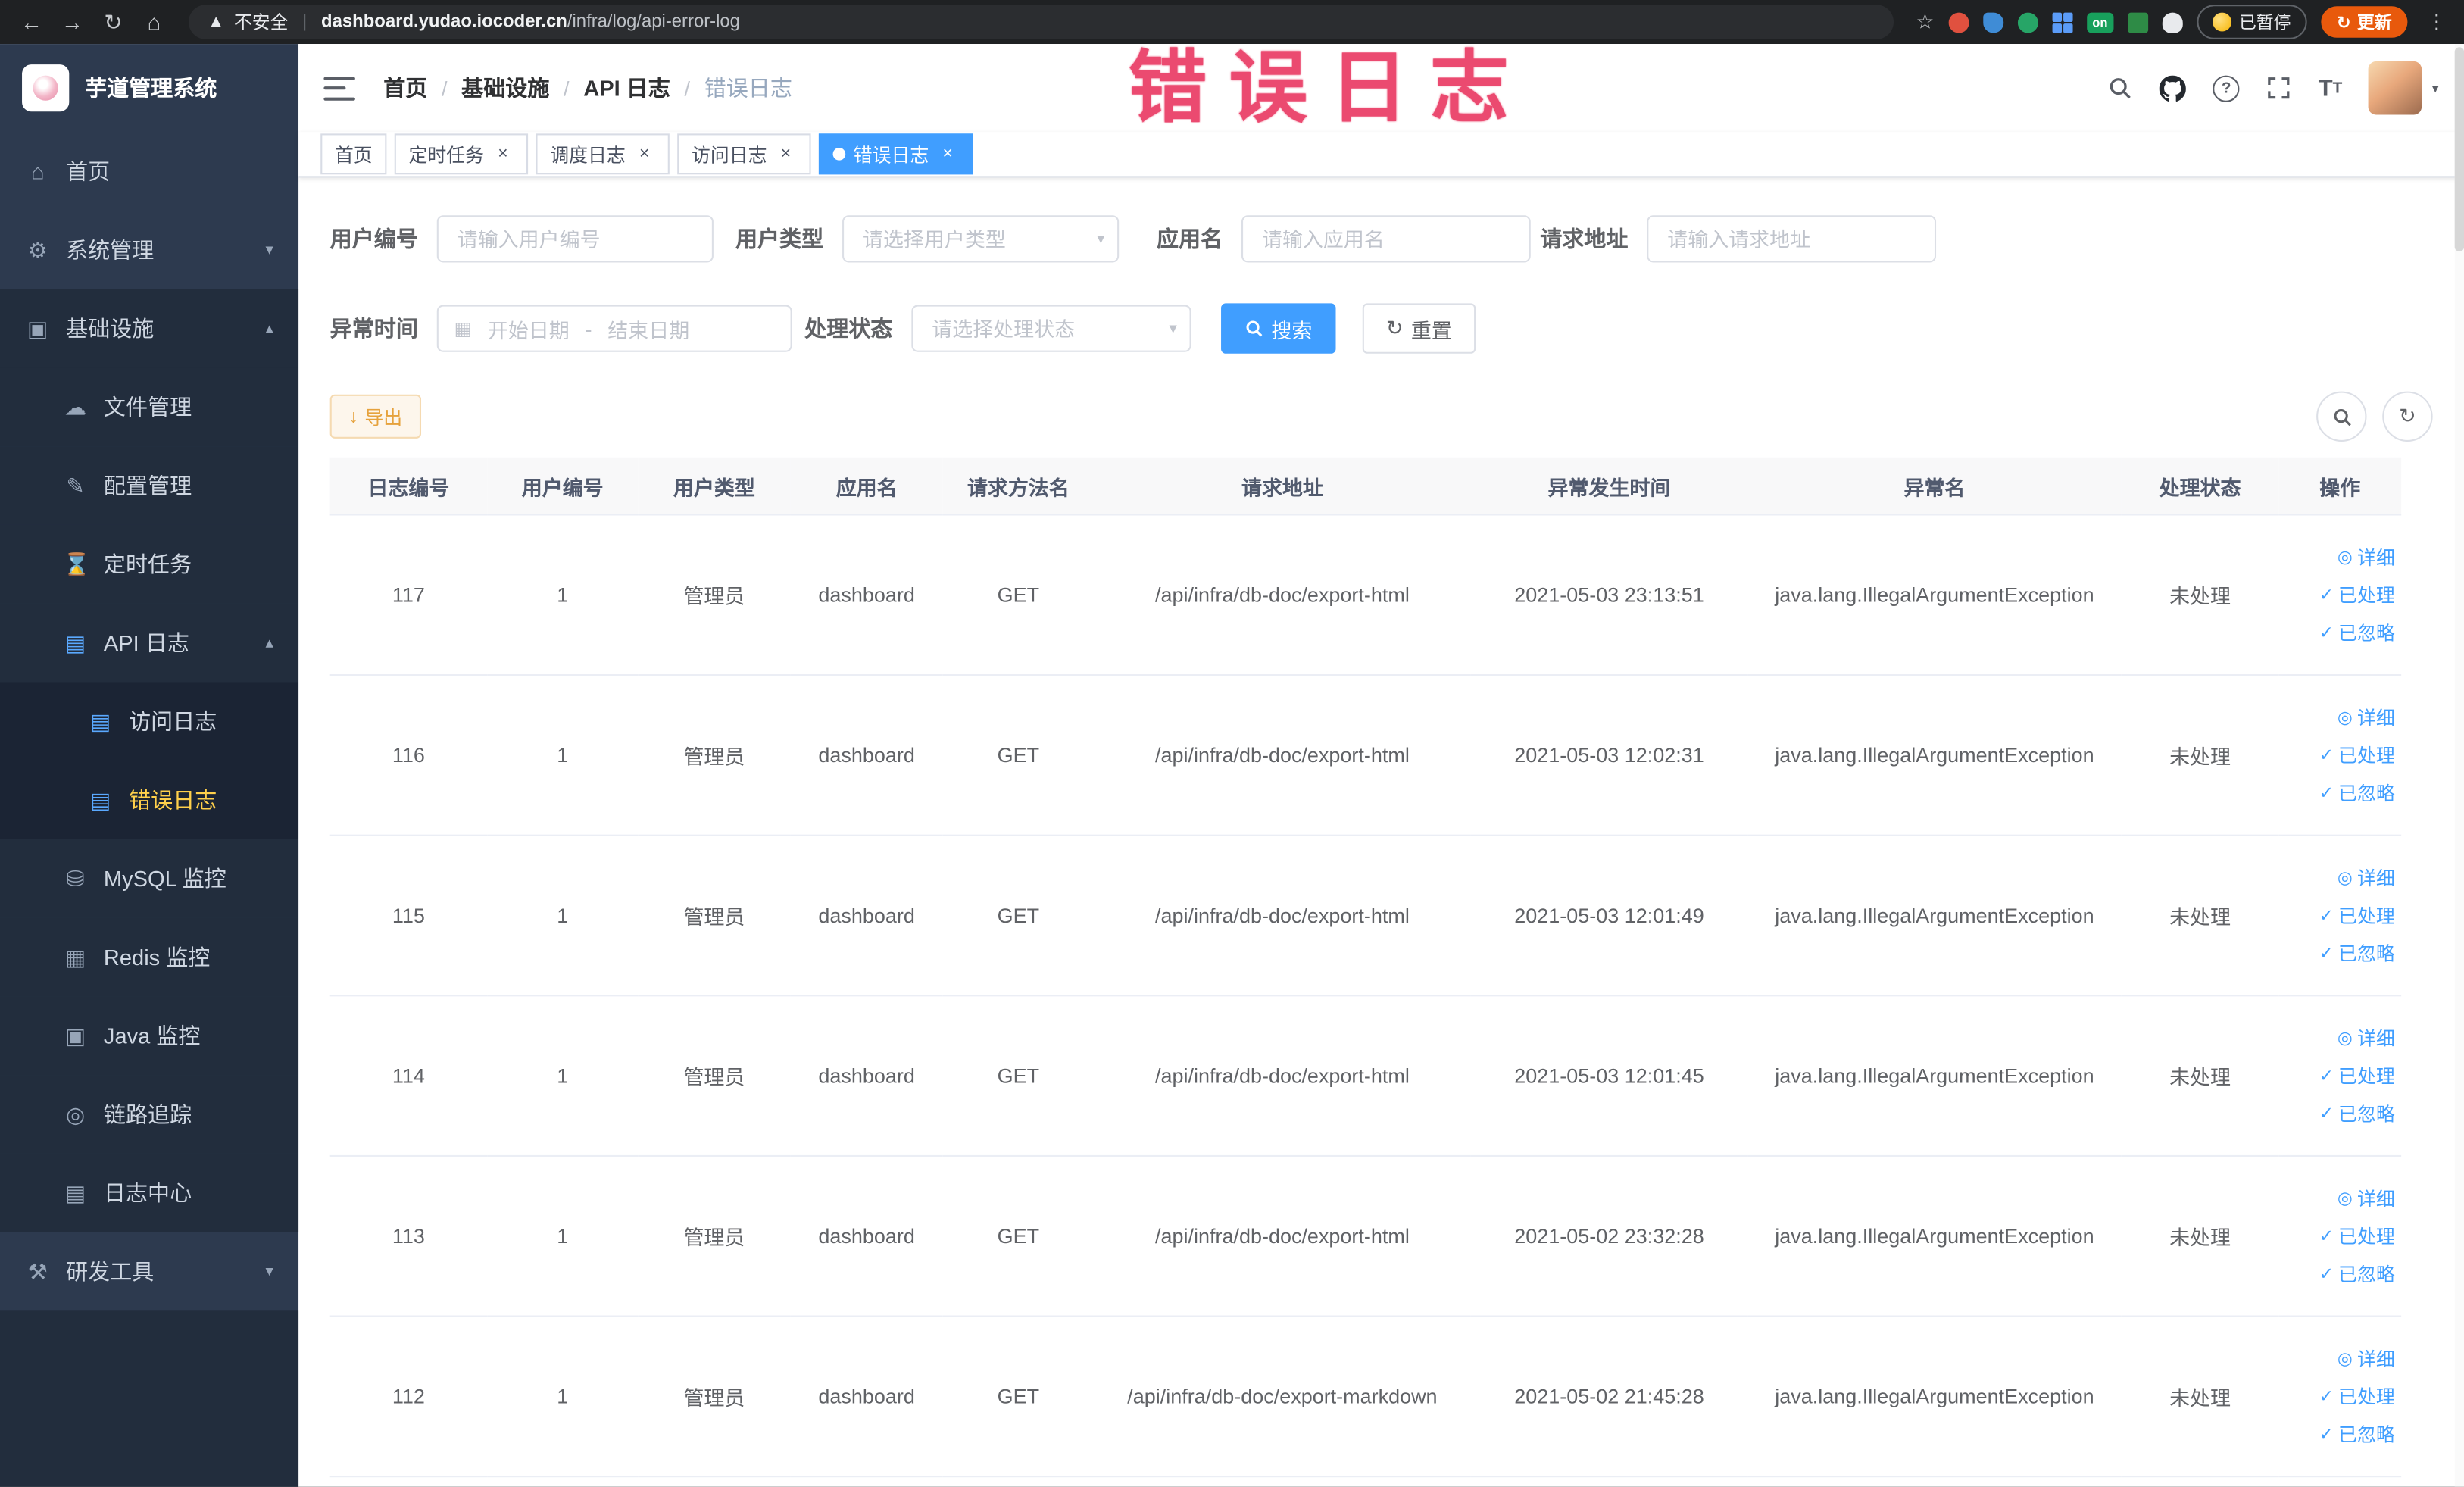 This screenshot has width=2464, height=1487. What do you see at coordinates (2251, 22) in the screenshot?
I see `paused-chip: 已暂停` at bounding box center [2251, 22].